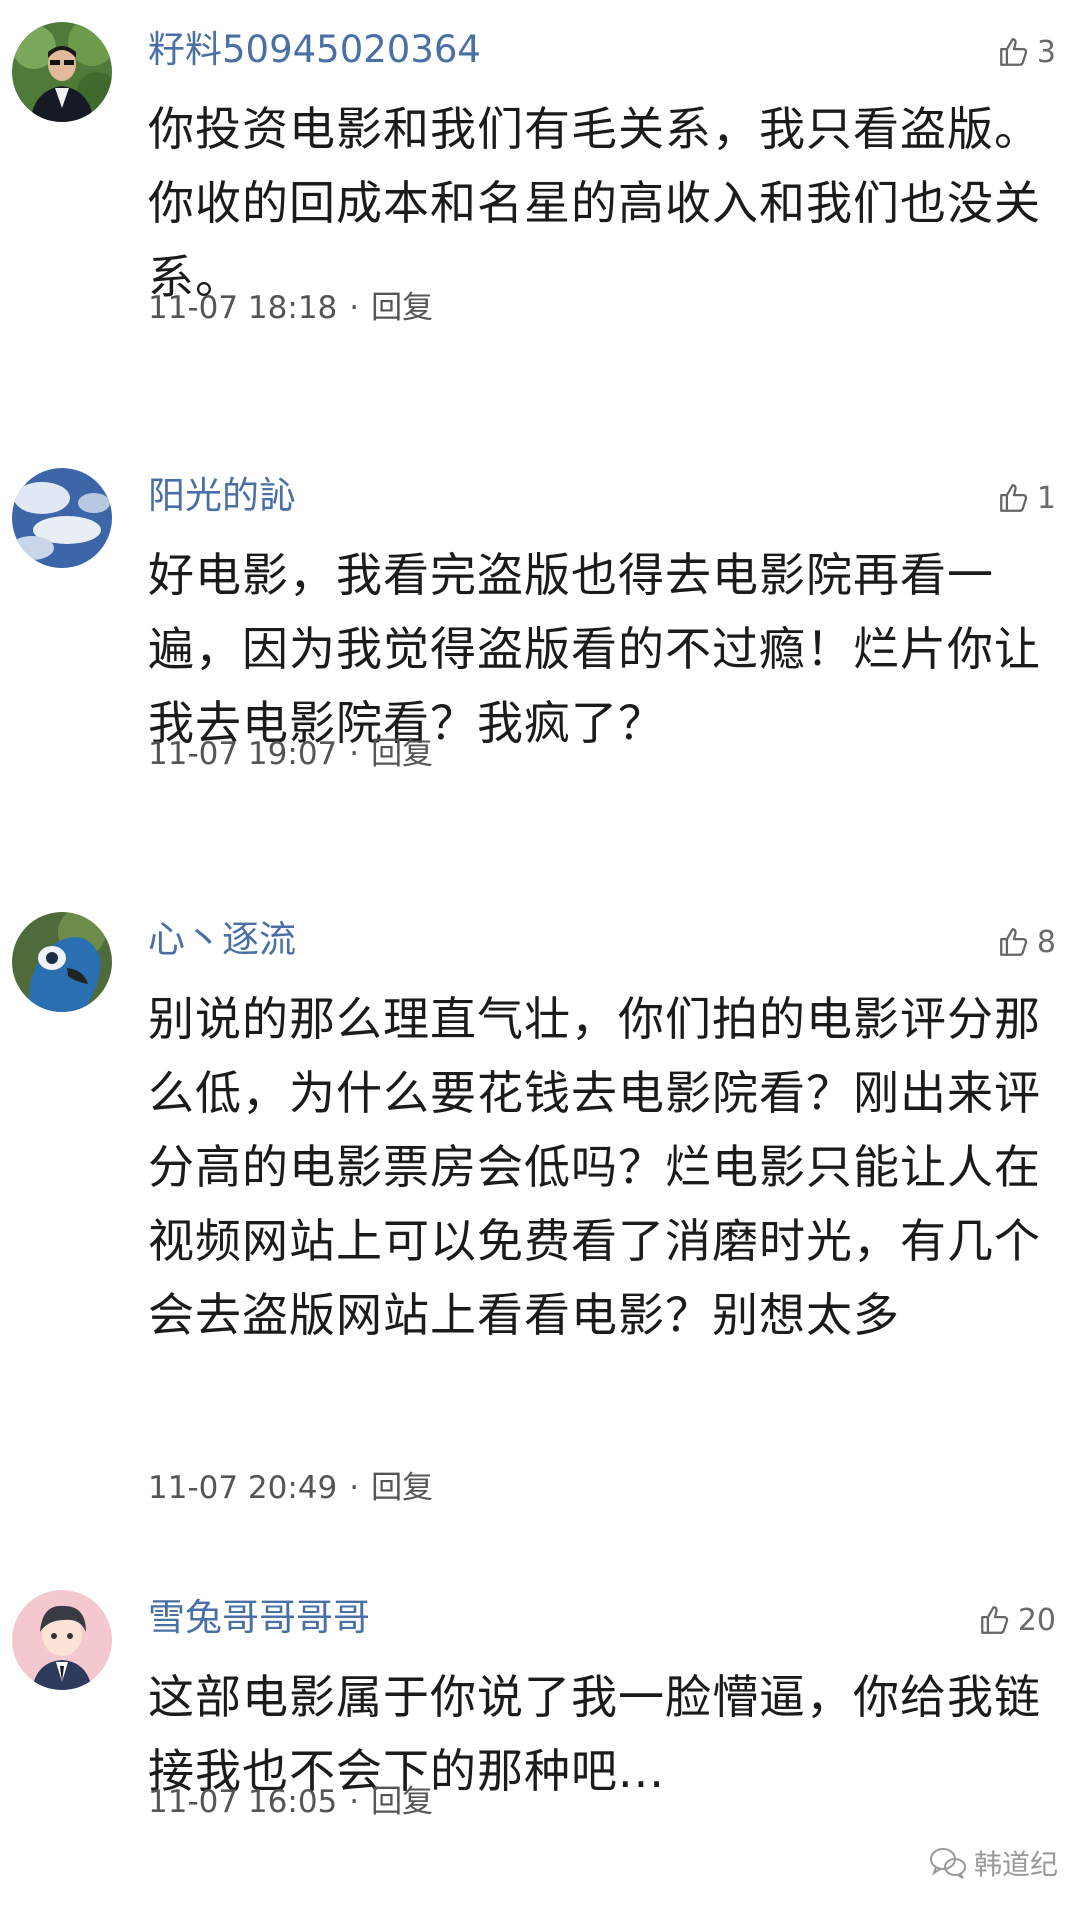  What do you see at coordinates (222, 940) in the screenshot?
I see `username: 心丶逐流` at bounding box center [222, 940].